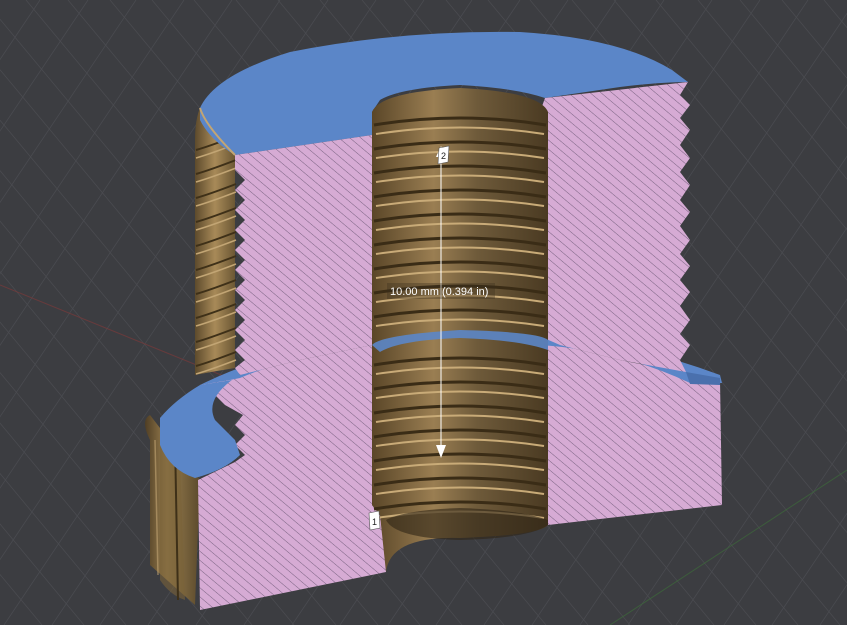  I want to click on measure-point-2-marker: 2, so click(443, 155).